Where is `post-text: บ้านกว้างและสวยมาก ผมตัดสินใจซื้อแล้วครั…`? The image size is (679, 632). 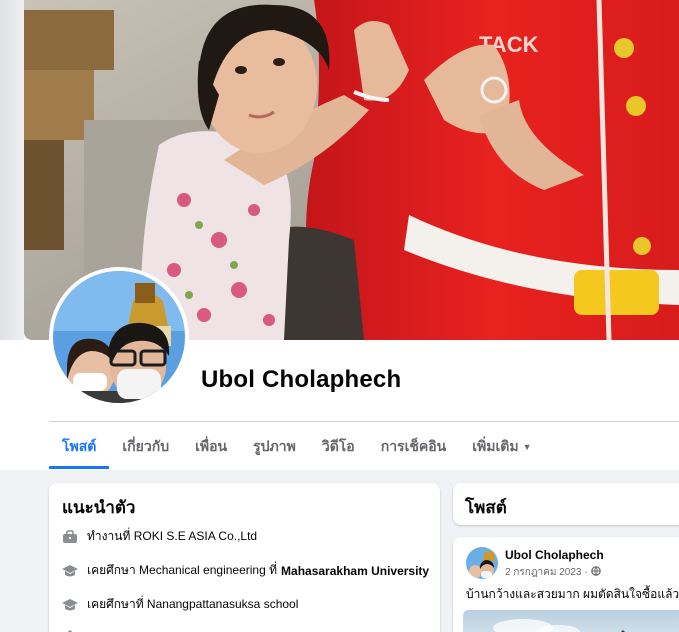
post-text: บ้านกว้างและสวยมาก ผมตัดสินใจซื้อแล้วครั… is located at coordinates (572, 594).